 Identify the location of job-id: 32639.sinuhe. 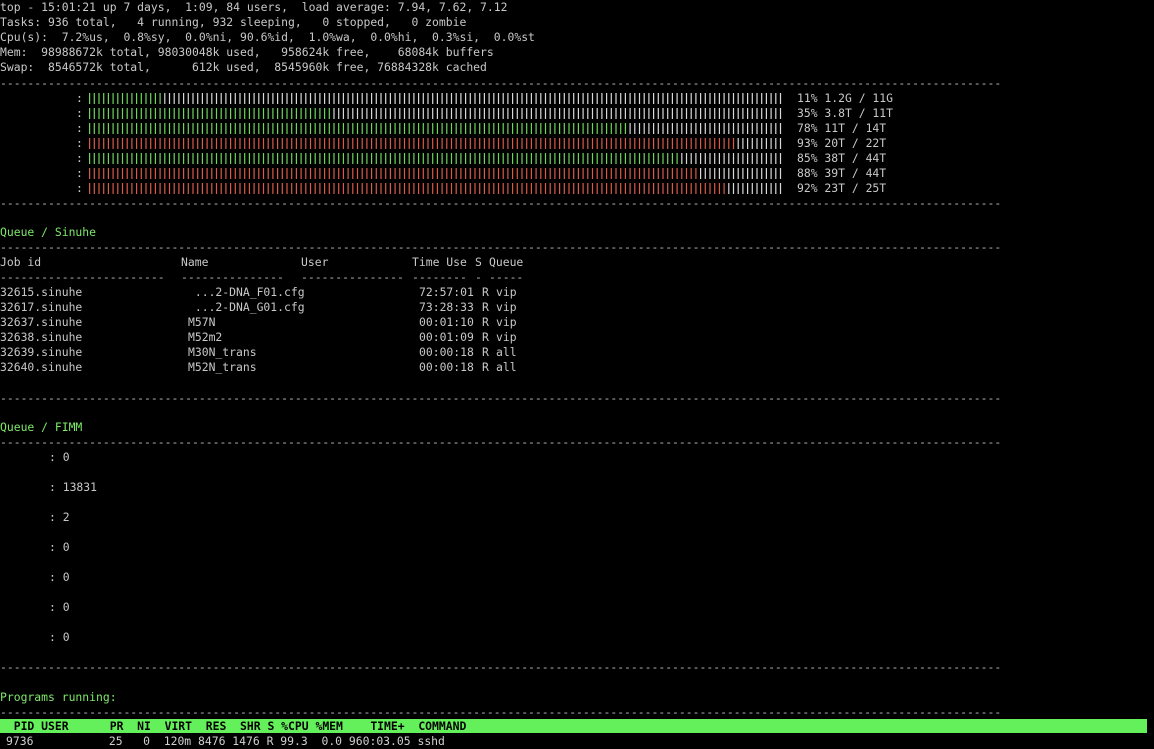
(41, 352).